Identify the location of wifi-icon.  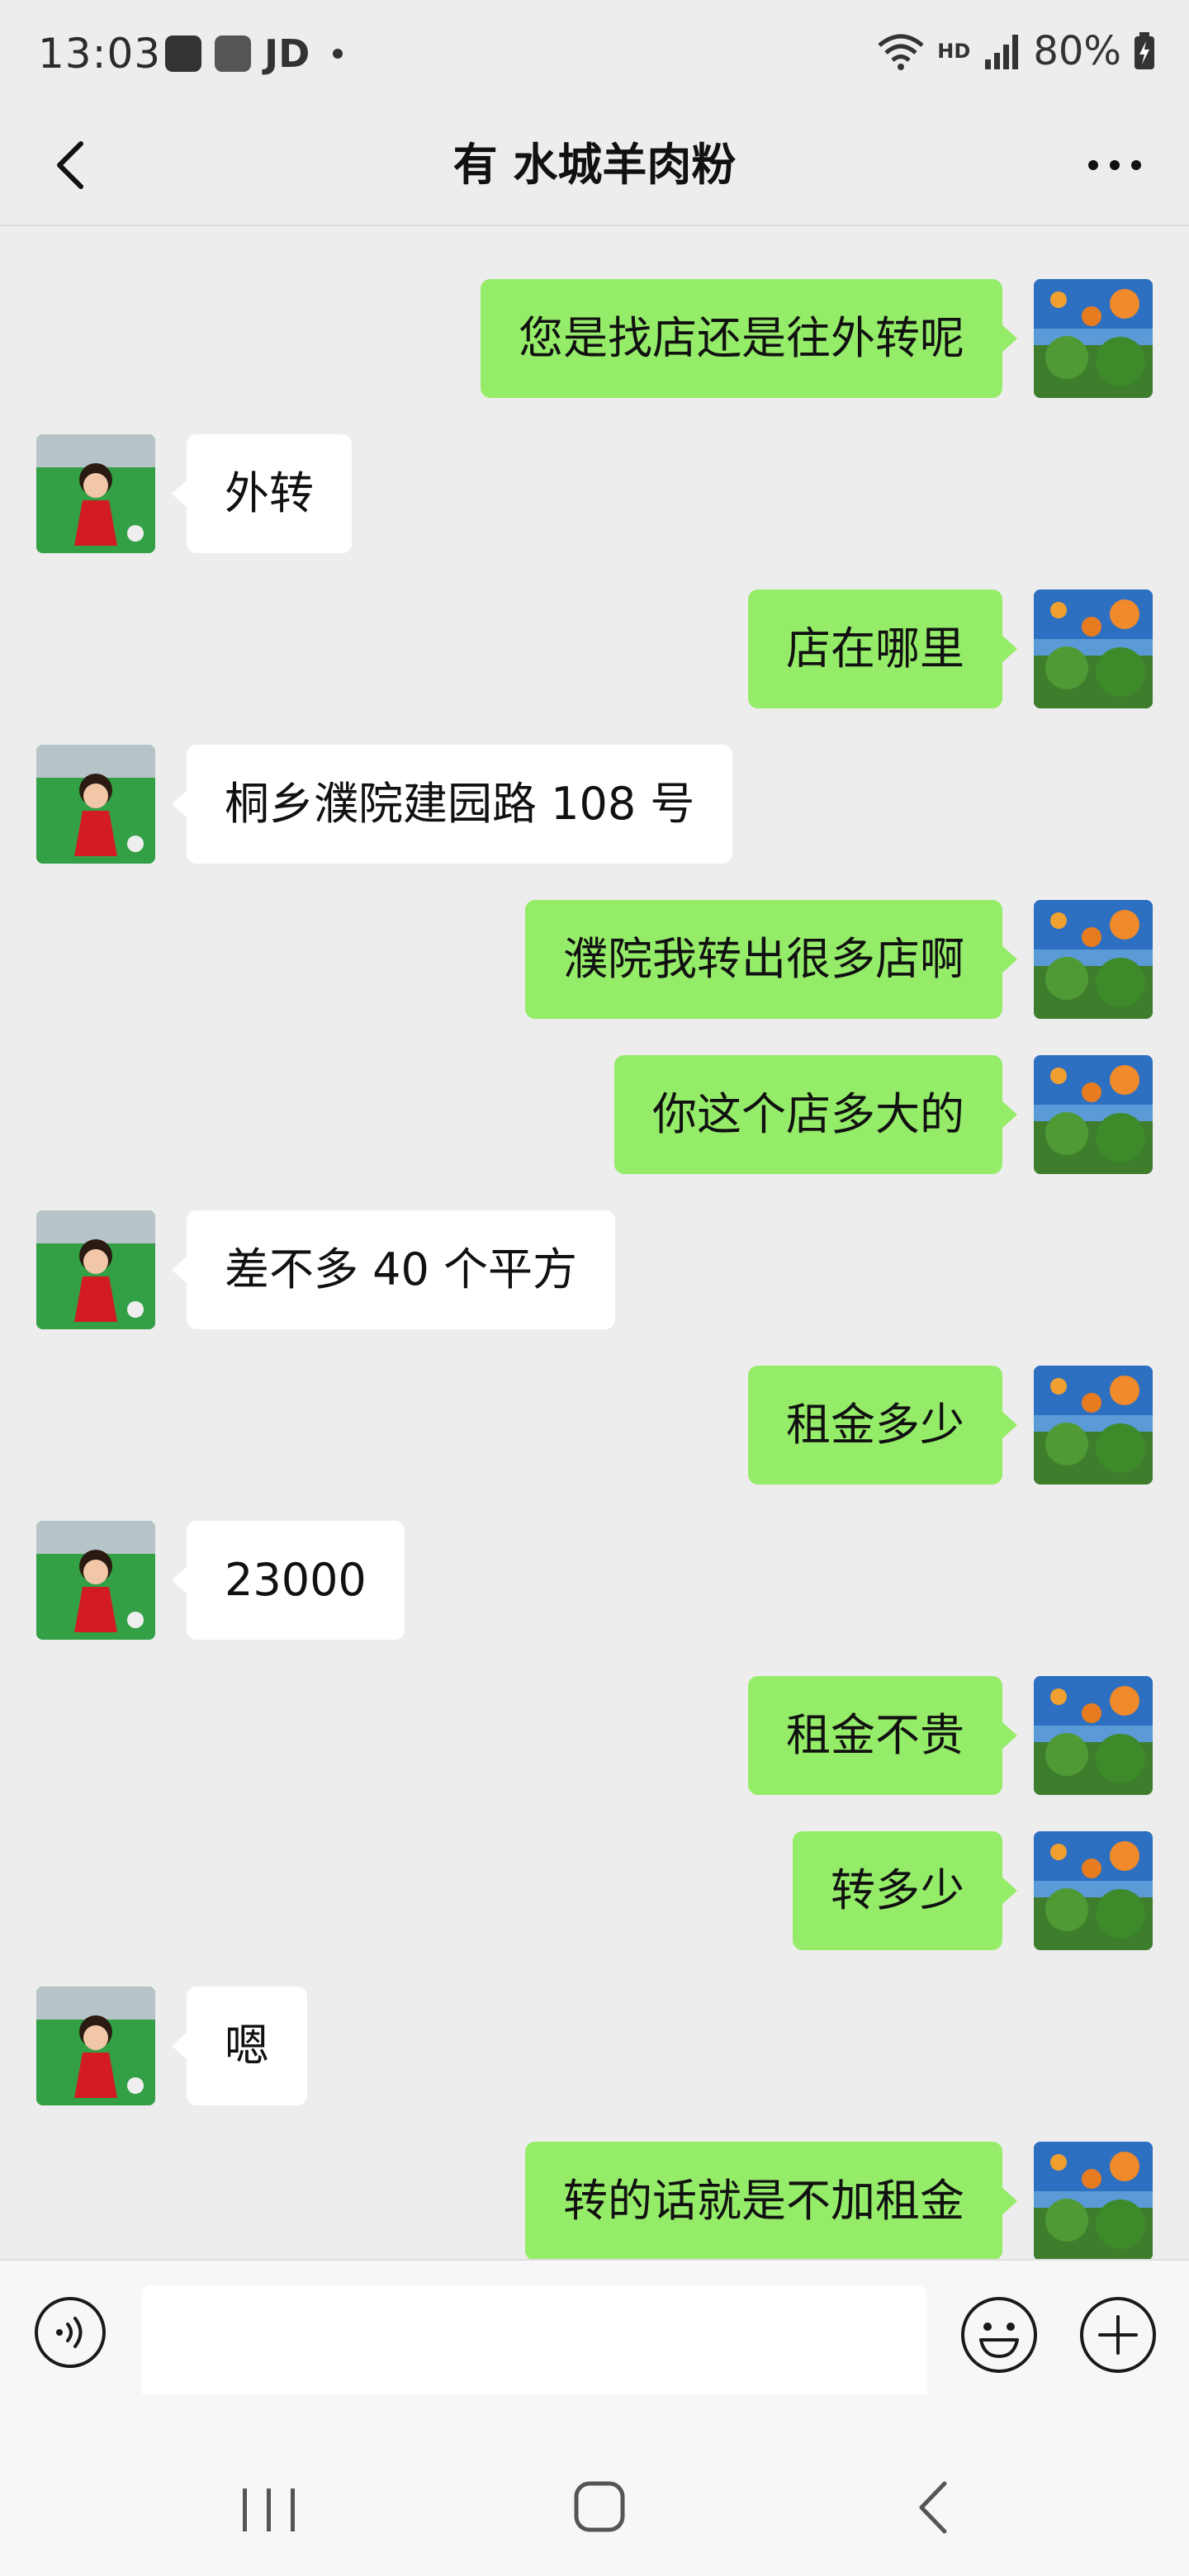
(901, 52).